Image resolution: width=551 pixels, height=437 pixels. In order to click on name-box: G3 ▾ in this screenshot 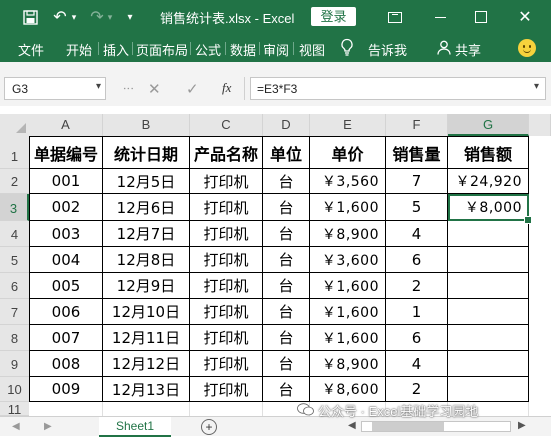, I will do `click(55, 88)`.